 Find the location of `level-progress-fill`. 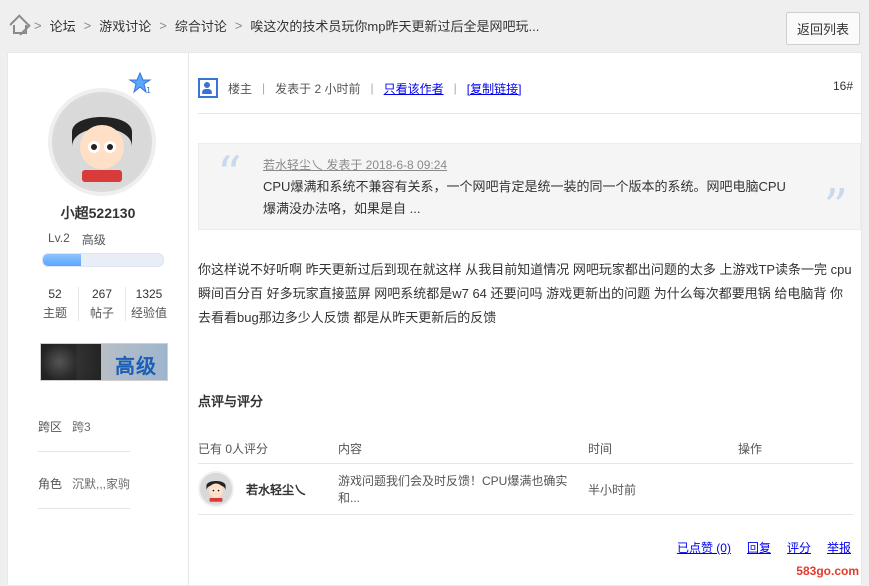

level-progress-fill is located at coordinates (62, 260).